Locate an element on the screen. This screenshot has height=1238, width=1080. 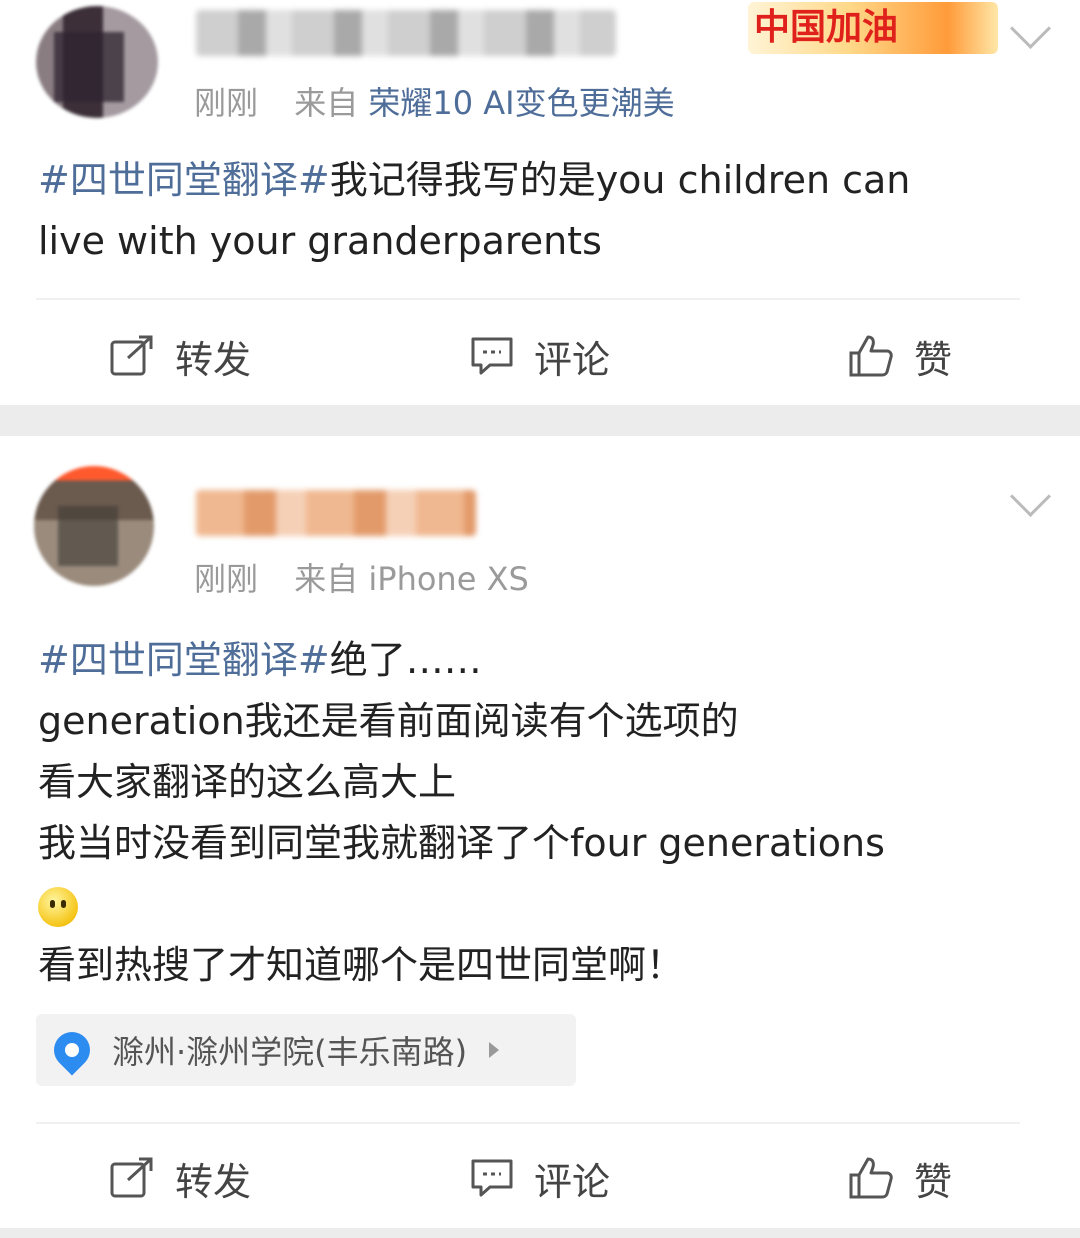
post-line: #四世同堂翻译#我记得我写的是you children can is located at coordinates (543, 180).